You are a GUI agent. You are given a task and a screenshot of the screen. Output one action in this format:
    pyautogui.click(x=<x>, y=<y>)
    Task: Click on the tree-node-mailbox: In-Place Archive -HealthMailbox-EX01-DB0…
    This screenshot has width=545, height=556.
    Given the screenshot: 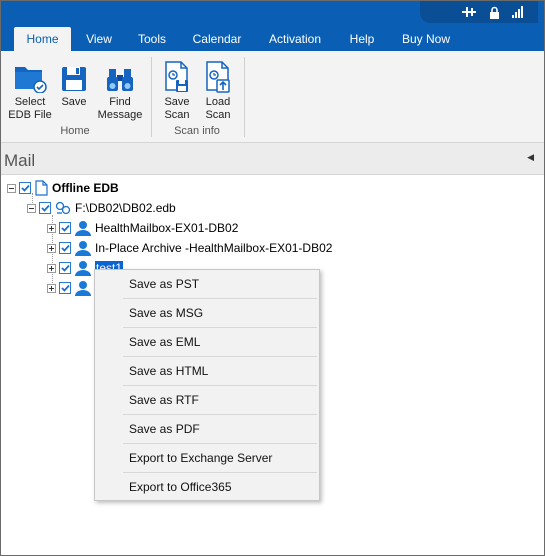 What is the action you would take?
    pyautogui.click(x=189, y=248)
    